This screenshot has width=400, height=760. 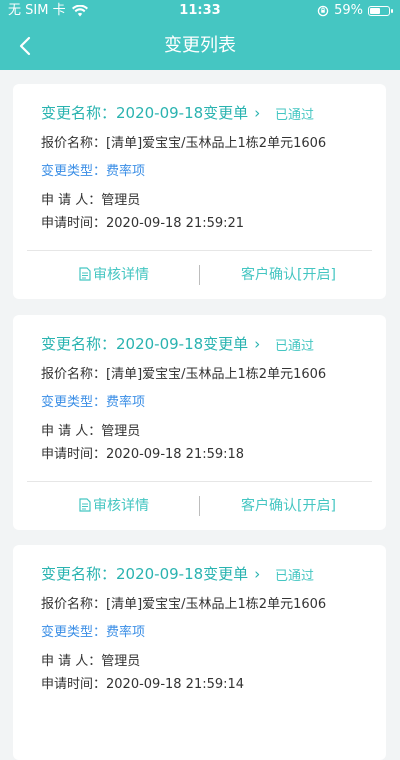 I want to click on app-header: 无 SIM 卡 11:33 59% 变更列表, so click(x=200, y=35).